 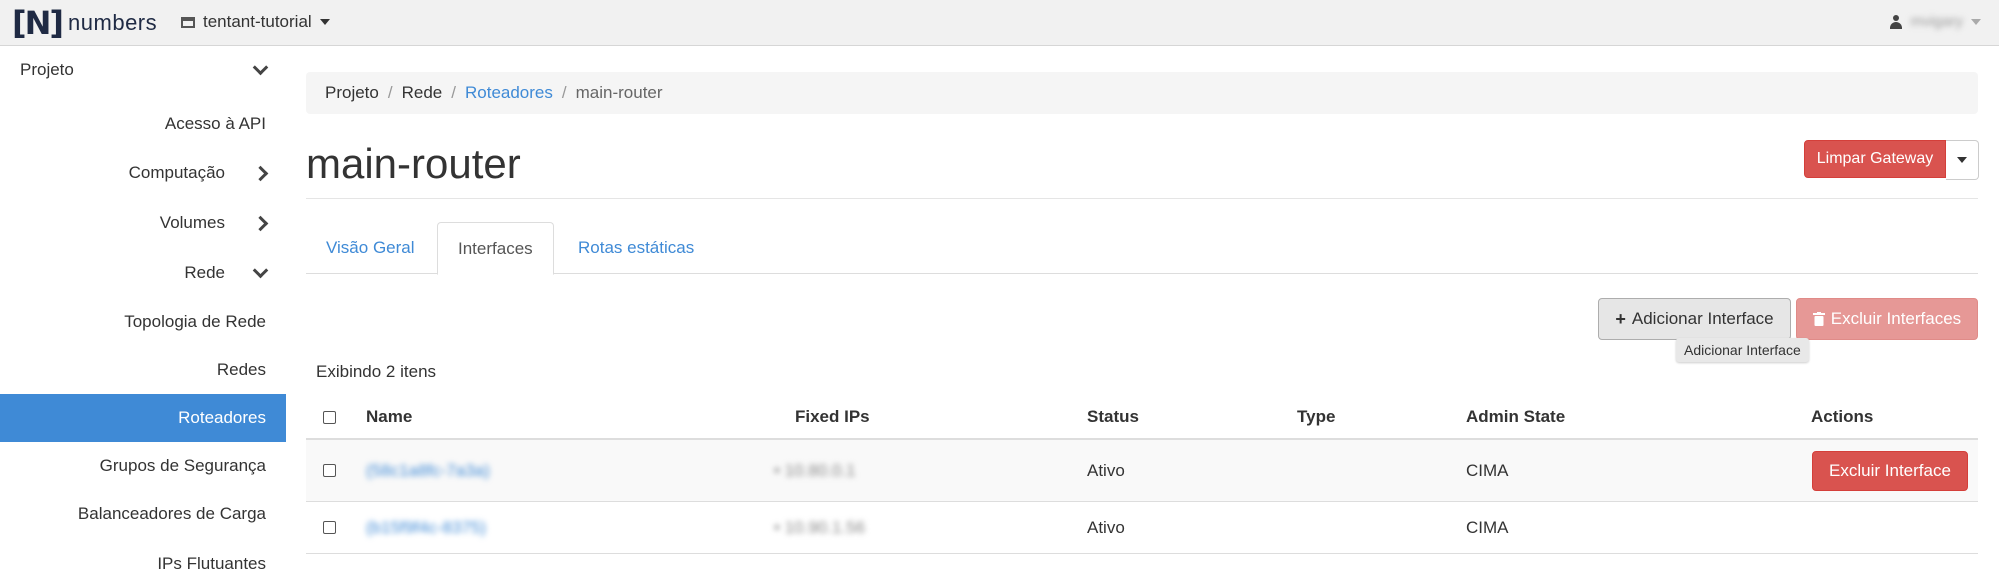 I want to click on sidebar-item-acesso-api: Acesso à API, so click(x=143, y=124).